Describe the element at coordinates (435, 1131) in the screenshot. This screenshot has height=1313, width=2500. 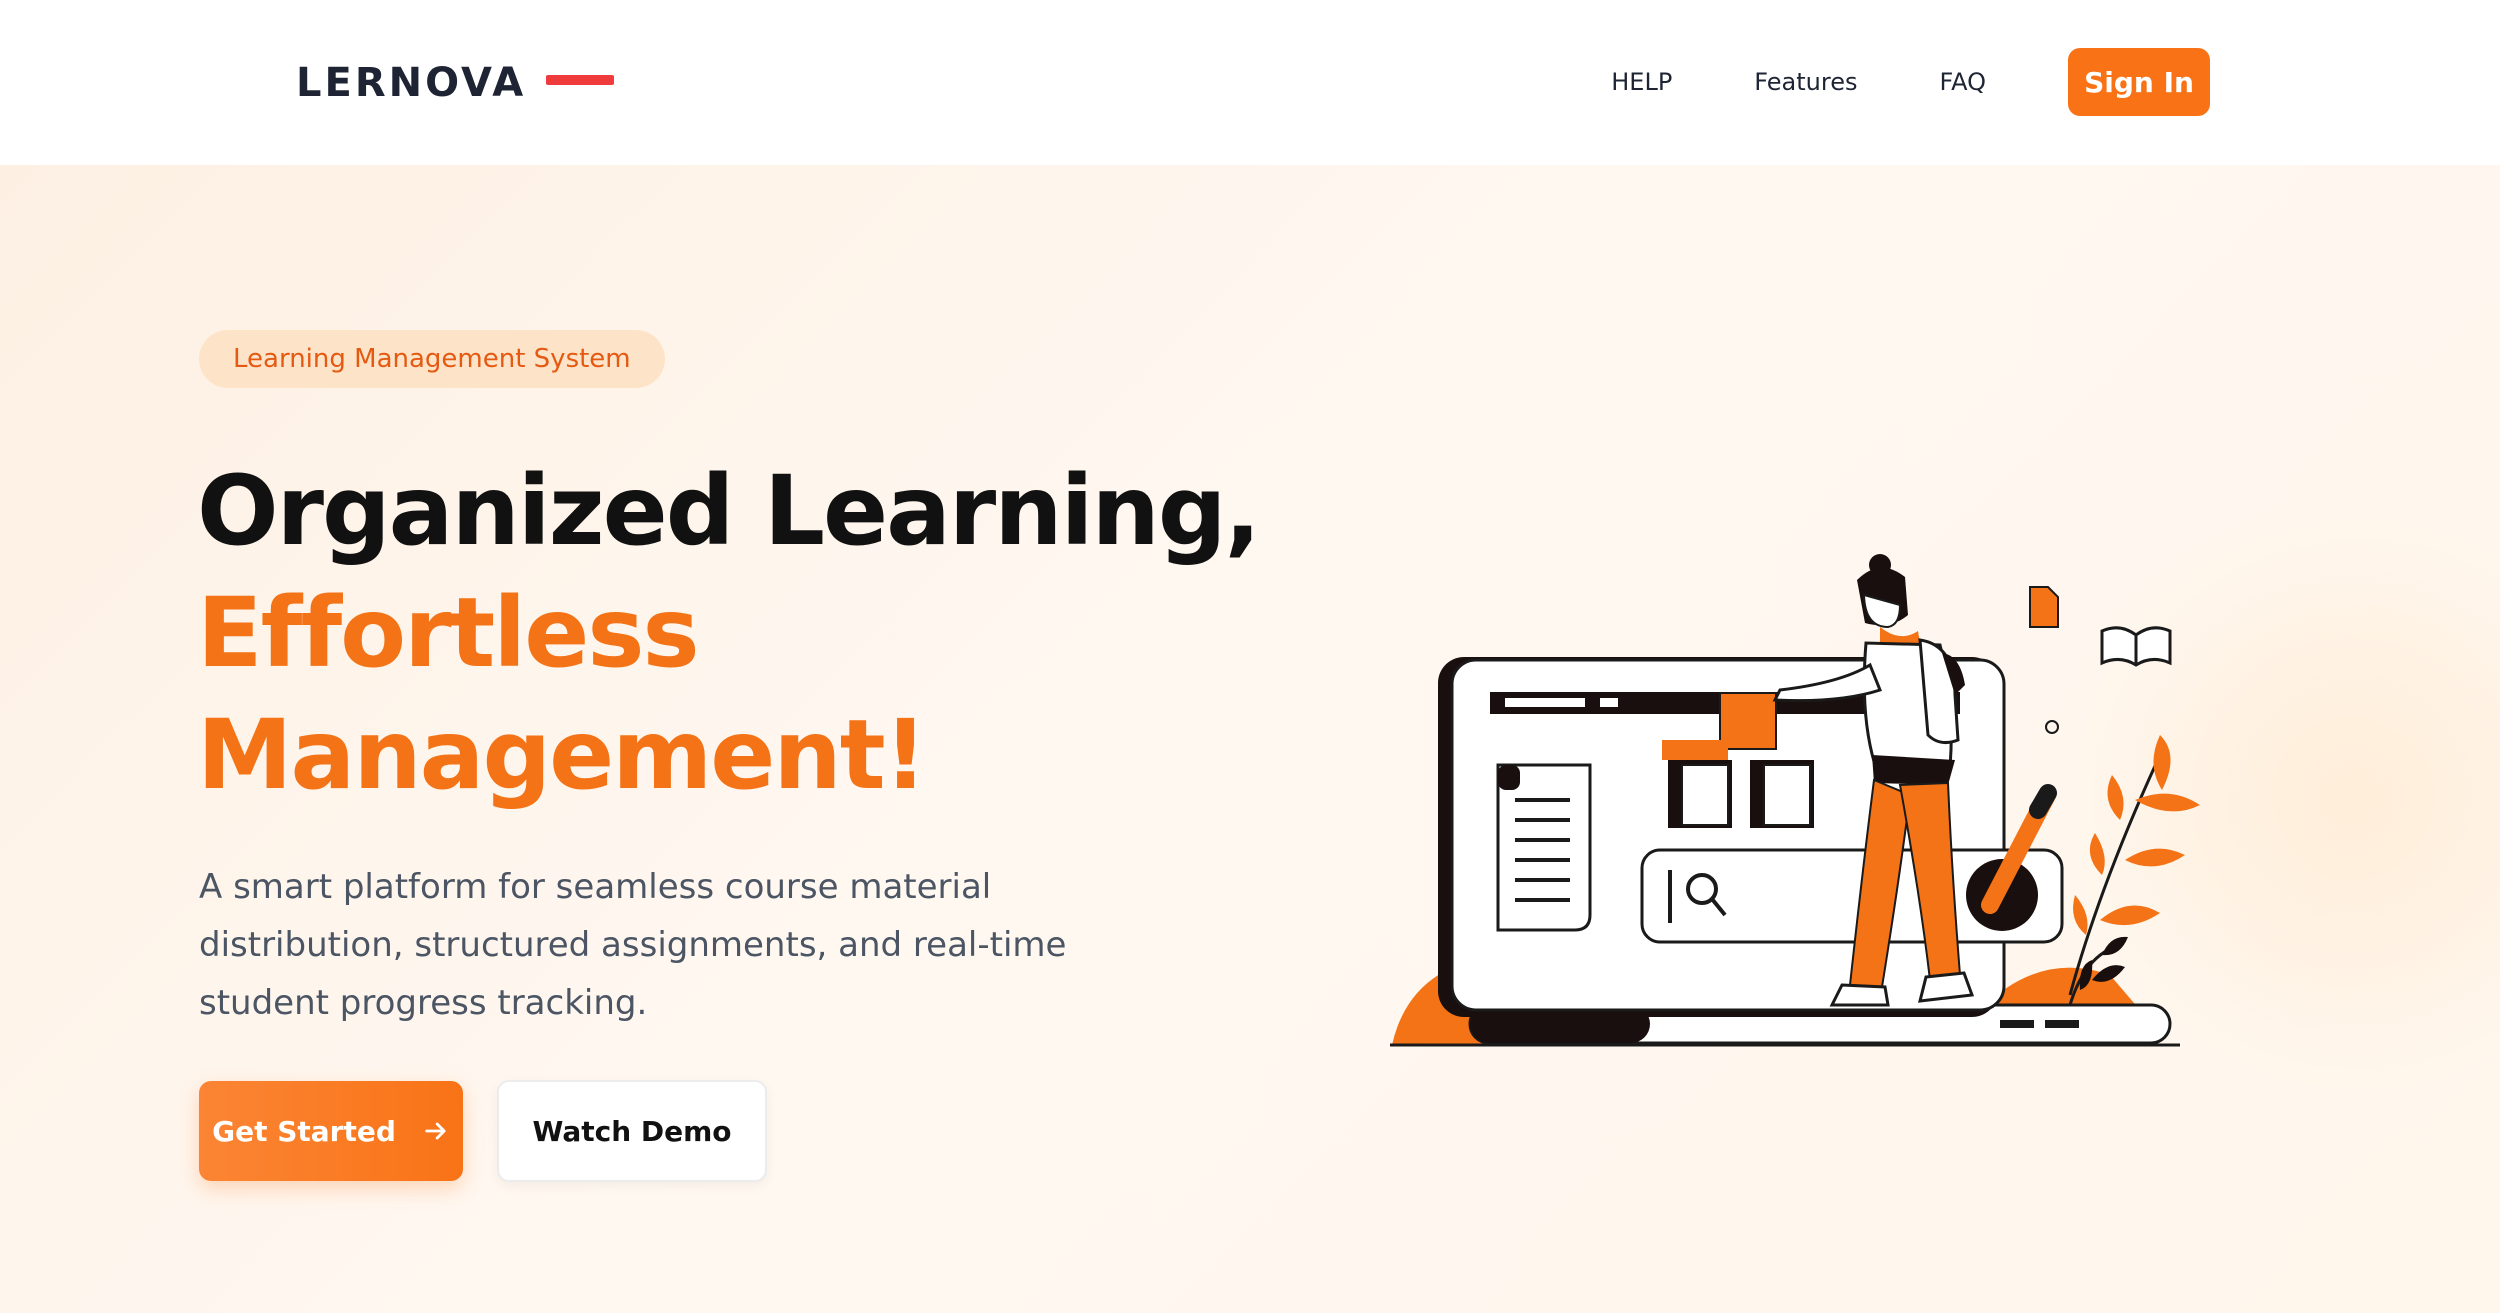
I see `arrow-right-icon` at that location.